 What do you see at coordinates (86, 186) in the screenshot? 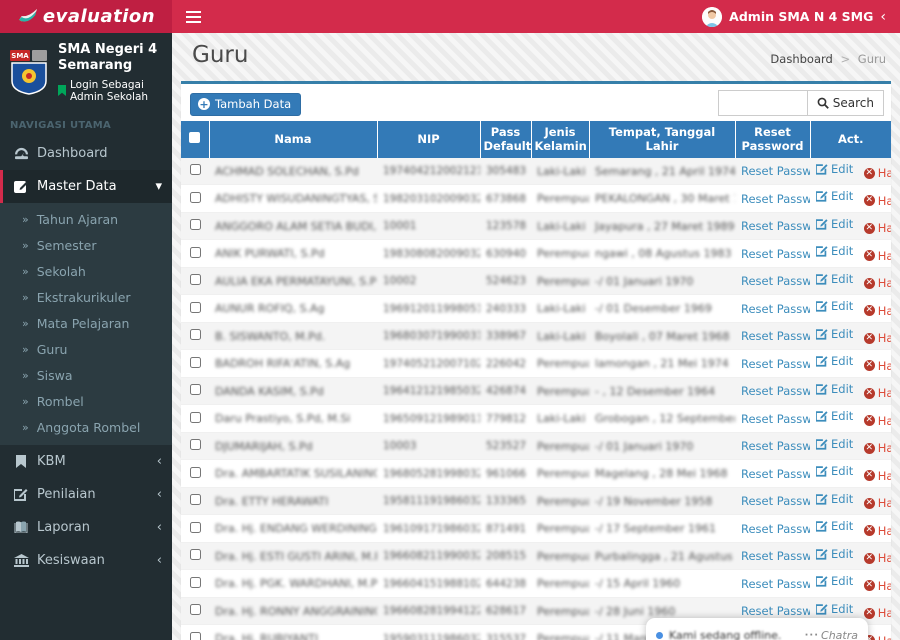
I see `sidebar-item-master-data: Master Data ▾` at bounding box center [86, 186].